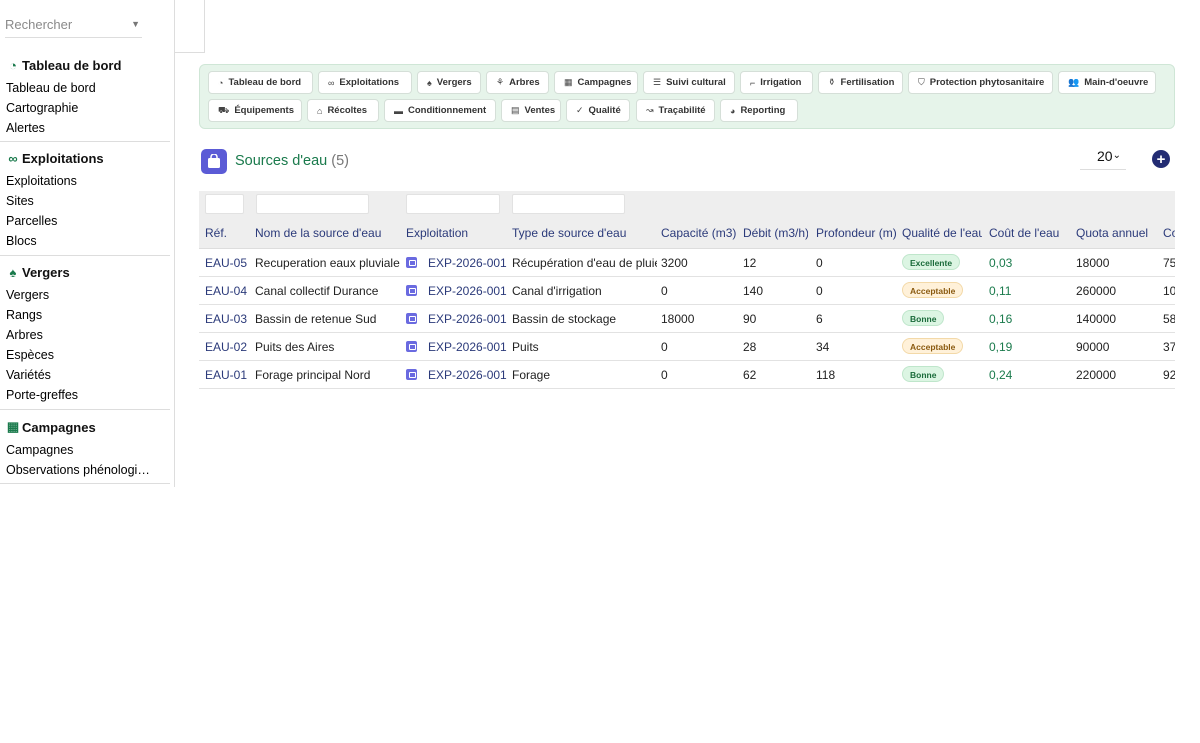 The image size is (1200, 743). Describe the element at coordinates (1161, 159) in the screenshot. I see `add-record-button: +` at that location.